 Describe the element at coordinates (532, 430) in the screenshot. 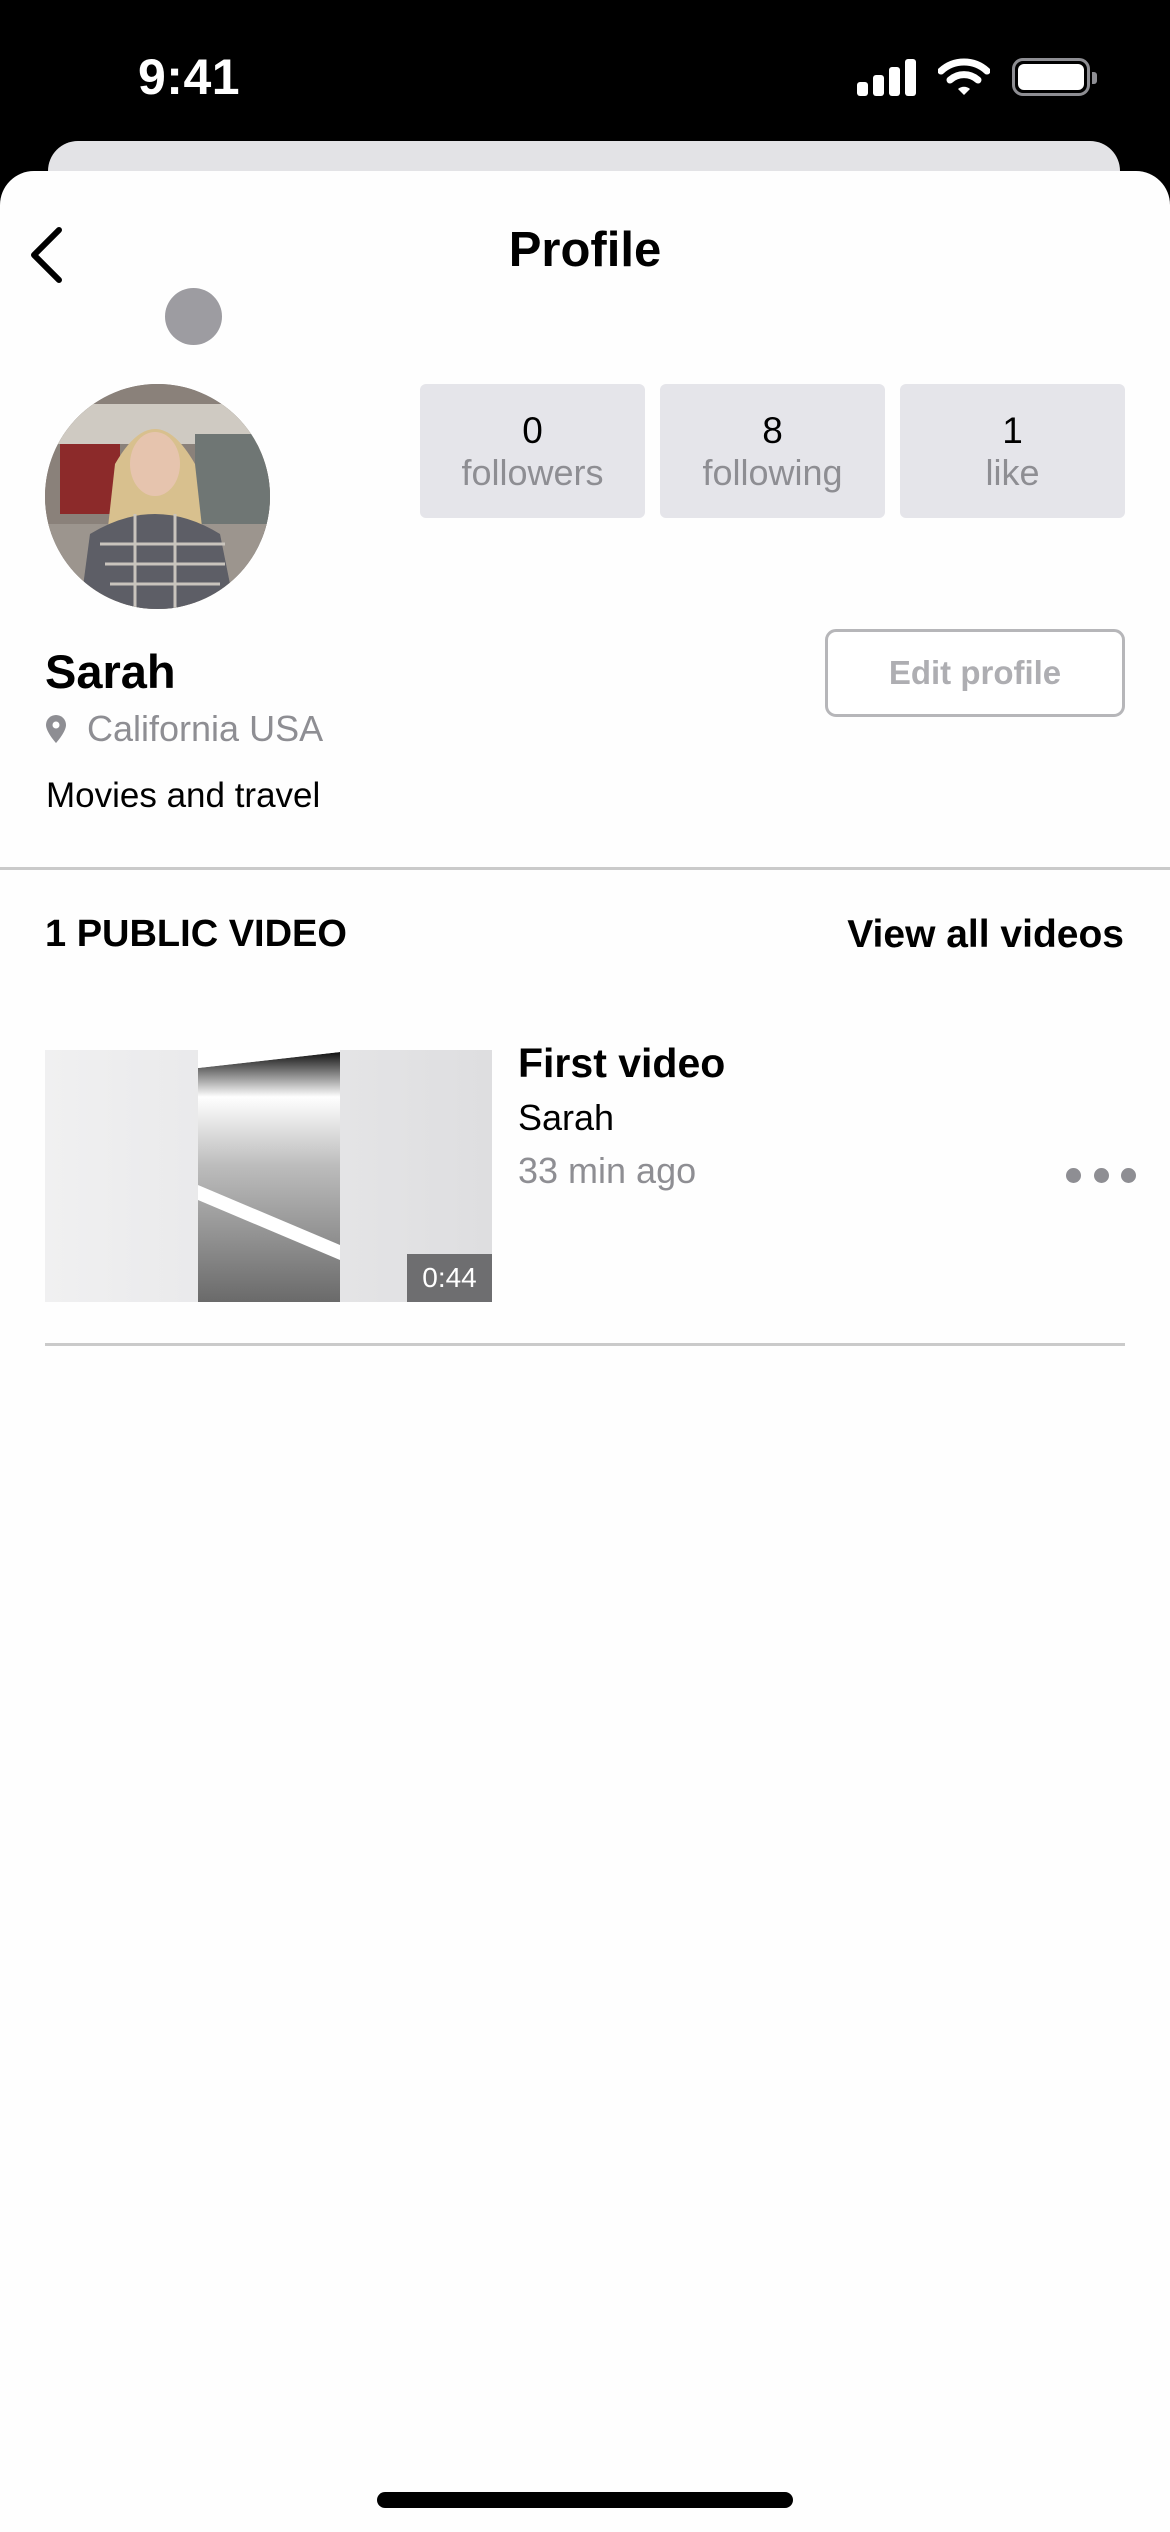

I see `followers-count: 0` at that location.